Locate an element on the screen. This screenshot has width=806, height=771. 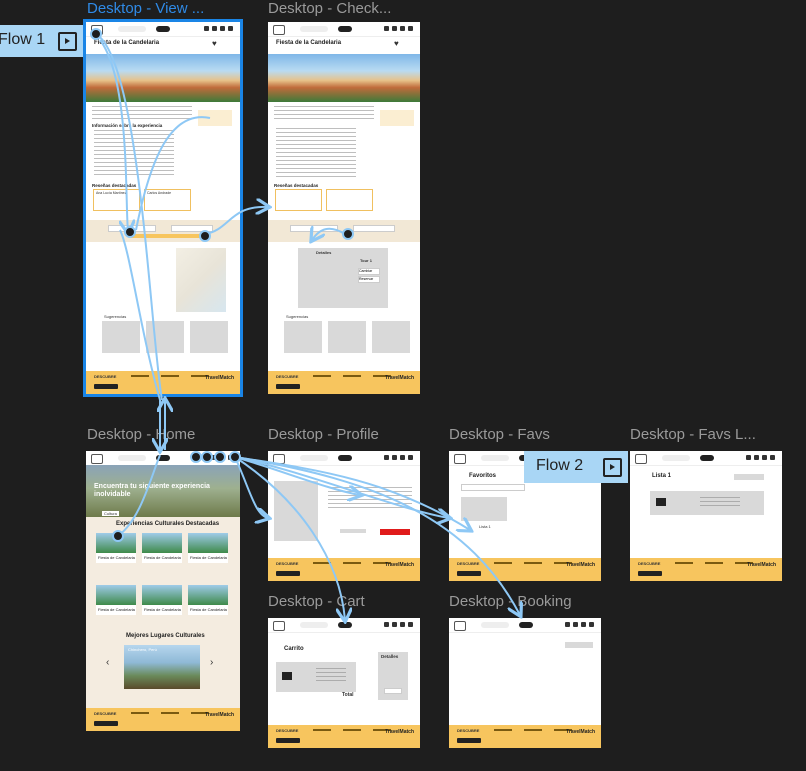
booking-action-button is located at coordinates (579, 645).